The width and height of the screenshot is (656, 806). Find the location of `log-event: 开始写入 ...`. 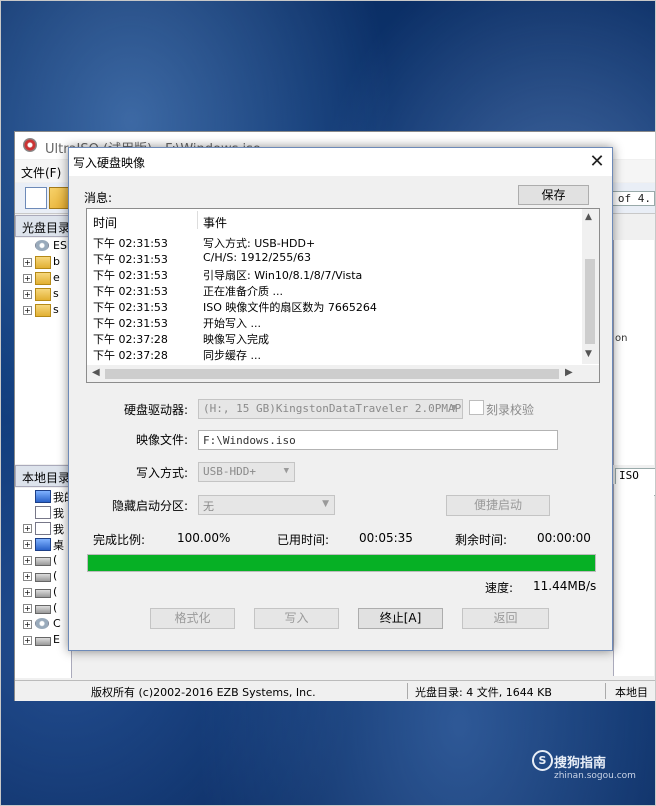

log-event: 开始写入 ... is located at coordinates (232, 323).